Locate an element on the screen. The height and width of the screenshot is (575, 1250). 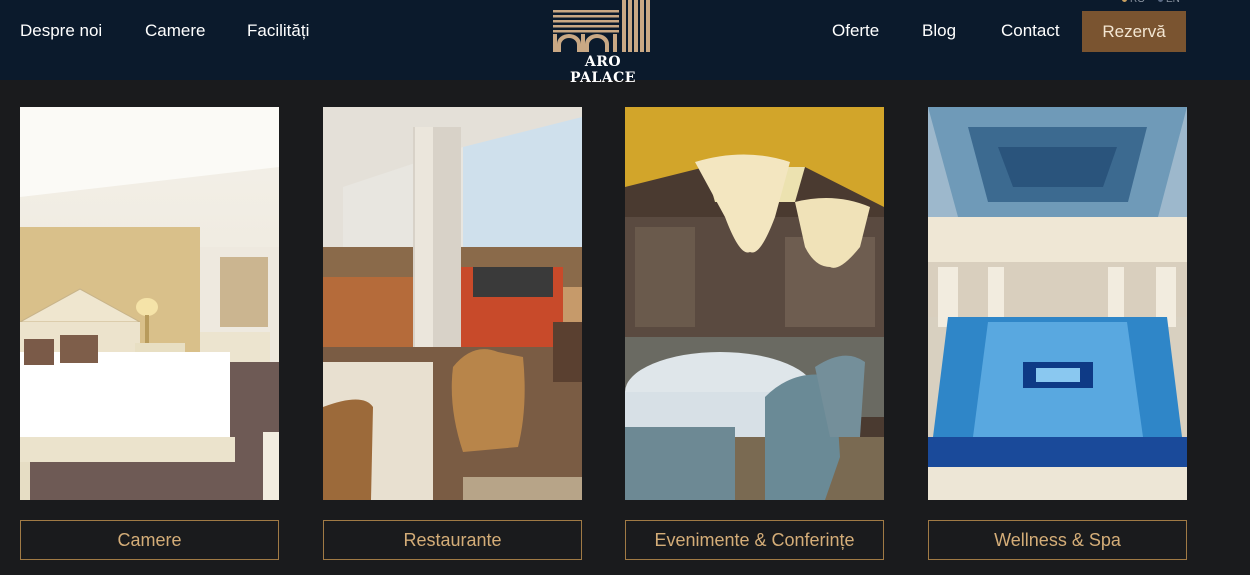
ballroom-image is located at coordinates (754, 303).